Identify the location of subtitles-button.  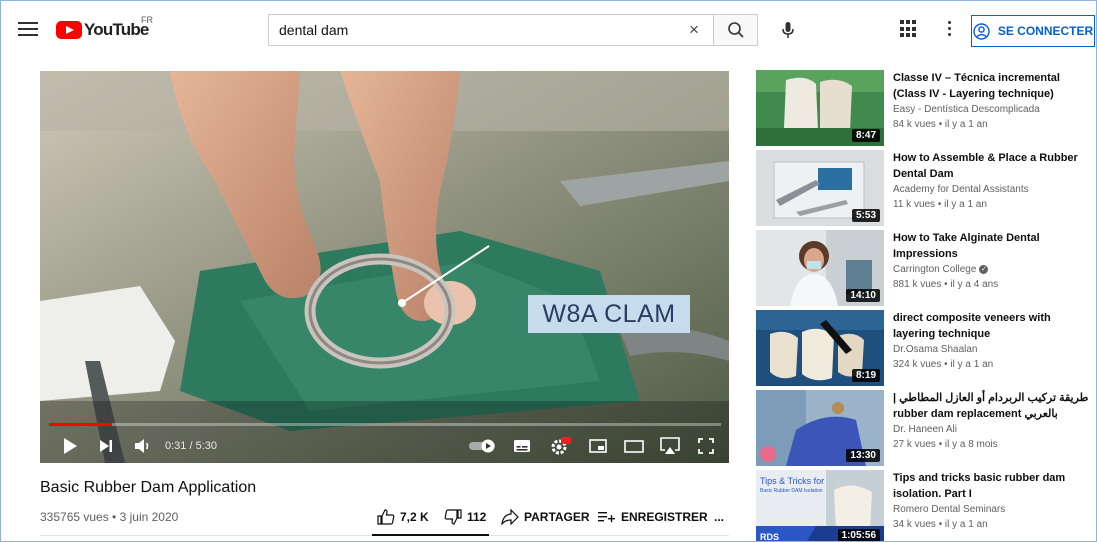
(522, 446).